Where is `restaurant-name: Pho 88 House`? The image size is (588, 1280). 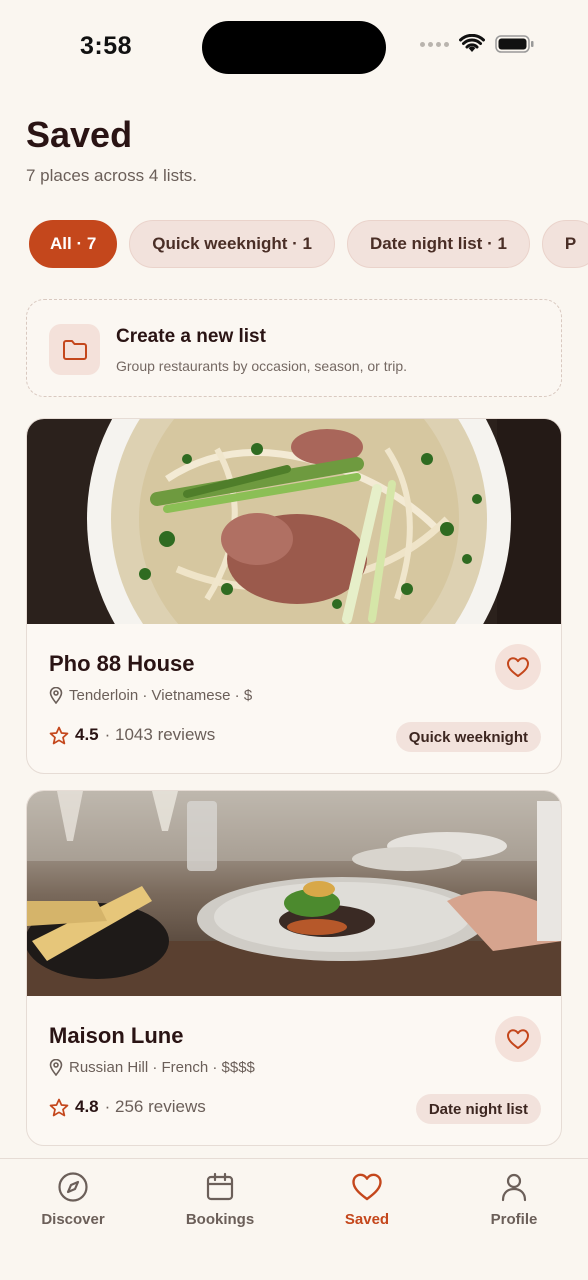
restaurant-name: Pho 88 House is located at coordinates (122, 663).